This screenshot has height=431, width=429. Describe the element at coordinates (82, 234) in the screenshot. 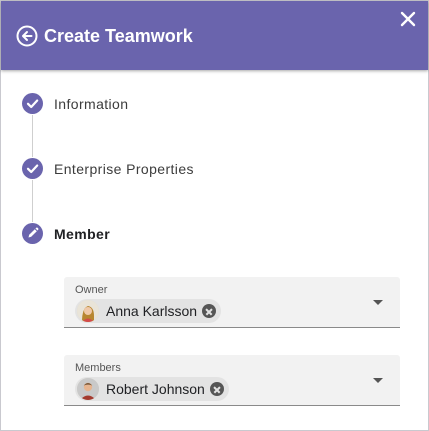

I see `step-member: Member` at that location.